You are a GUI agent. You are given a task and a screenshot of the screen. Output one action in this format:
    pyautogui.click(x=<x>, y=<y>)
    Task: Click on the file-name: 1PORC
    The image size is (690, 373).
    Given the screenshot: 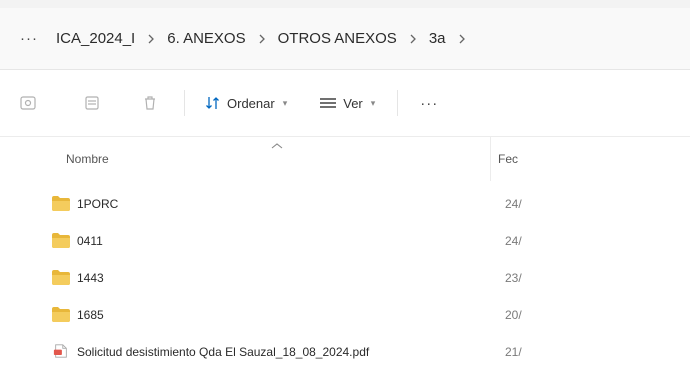 What is the action you would take?
    pyautogui.click(x=98, y=204)
    